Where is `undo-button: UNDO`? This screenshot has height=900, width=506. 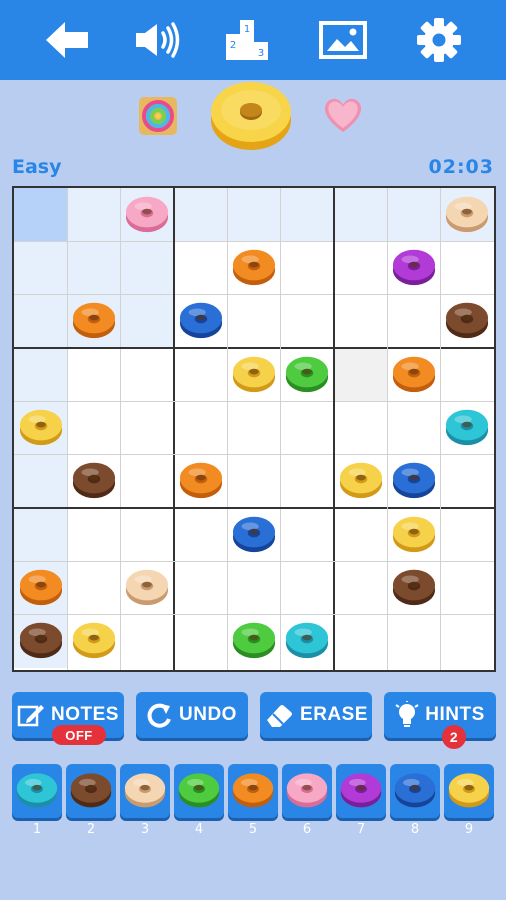 undo-button: UNDO is located at coordinates (192, 715).